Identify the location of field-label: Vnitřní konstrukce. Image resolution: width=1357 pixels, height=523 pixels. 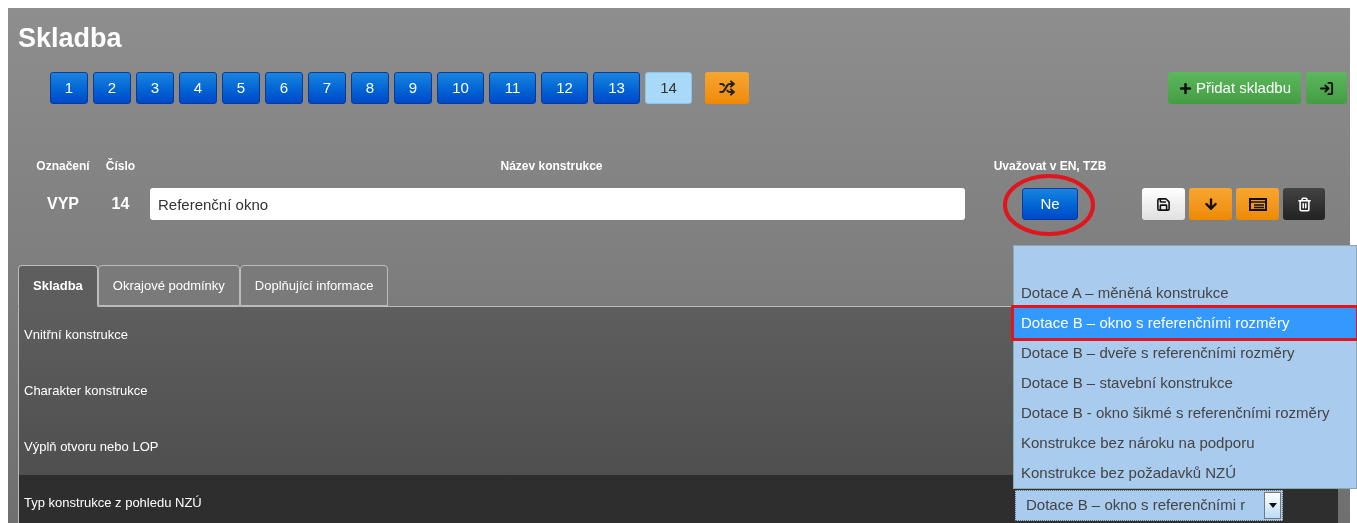
(76, 335).